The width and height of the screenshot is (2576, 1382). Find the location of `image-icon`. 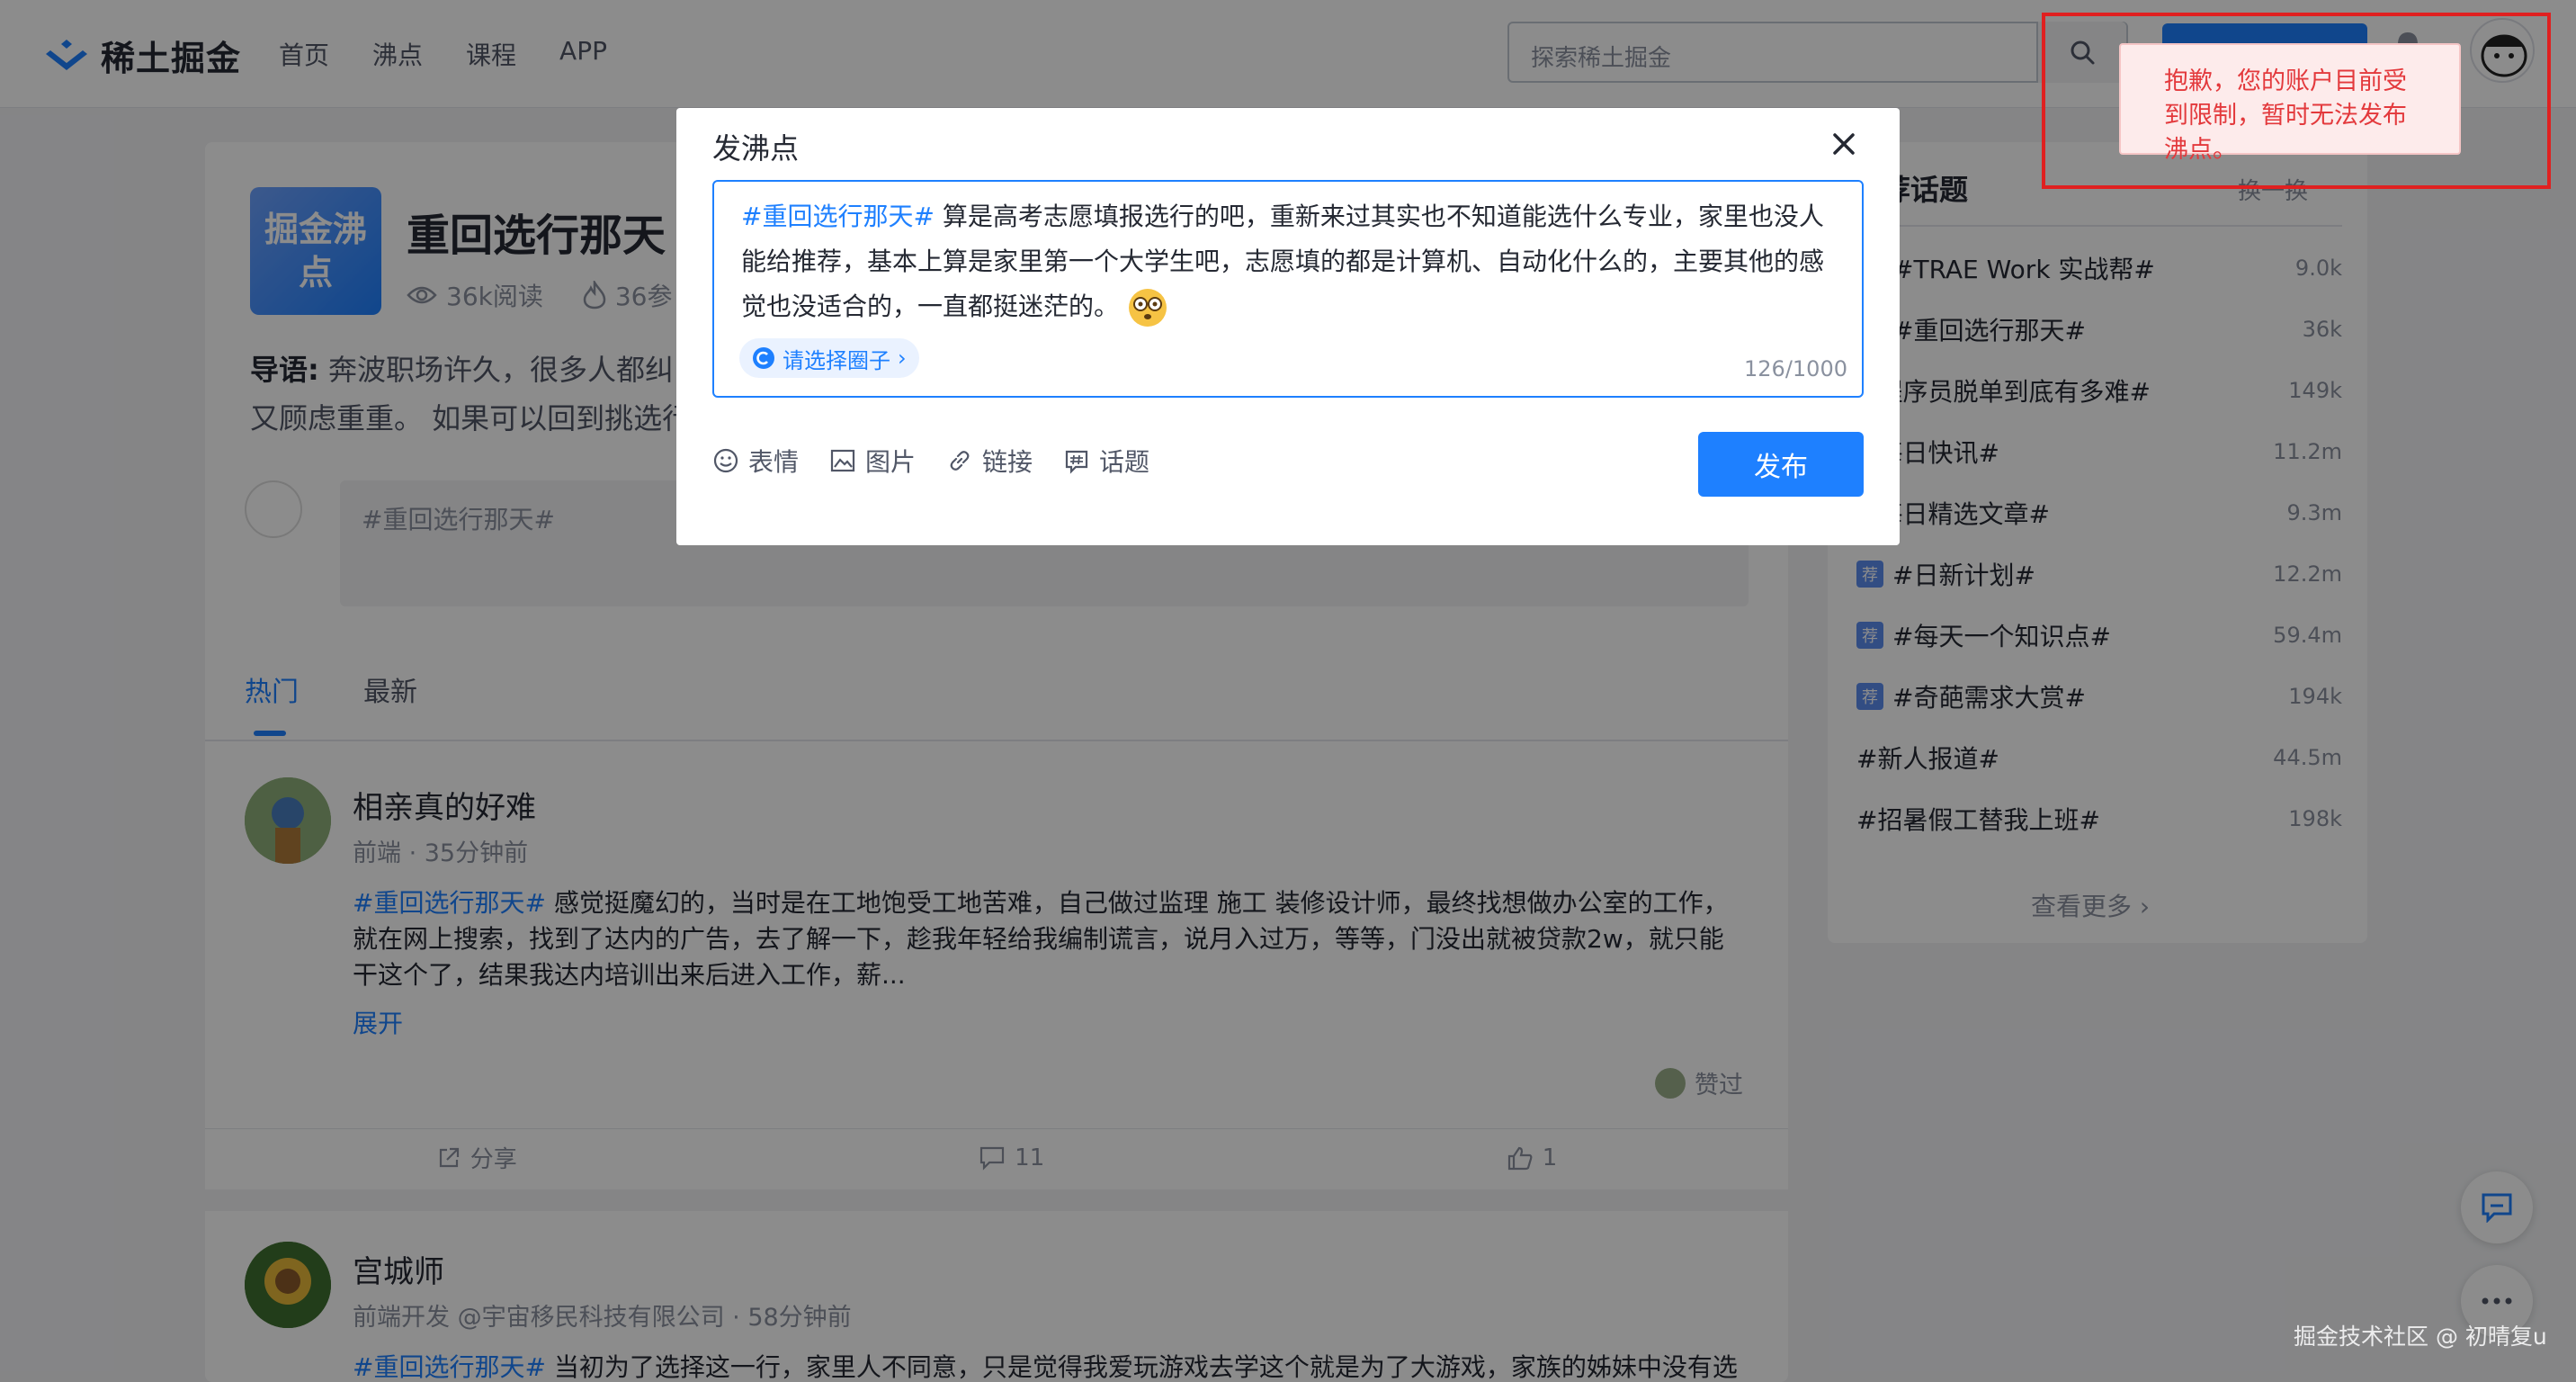

image-icon is located at coordinates (842, 461).